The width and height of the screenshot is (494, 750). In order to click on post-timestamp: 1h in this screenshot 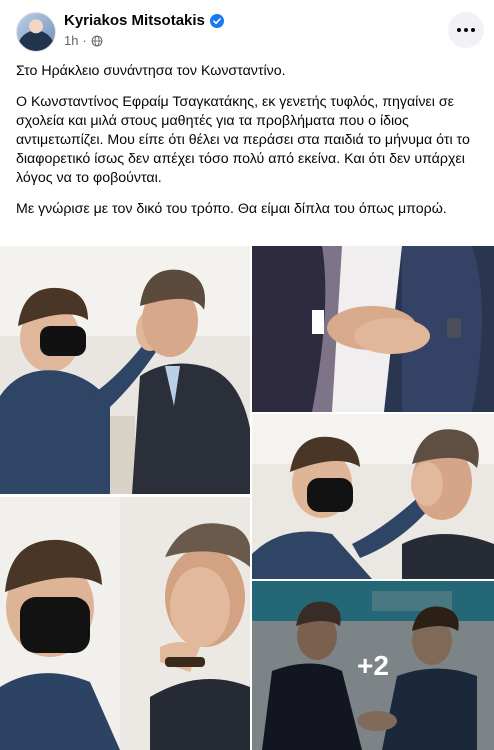, I will do `click(71, 40)`.